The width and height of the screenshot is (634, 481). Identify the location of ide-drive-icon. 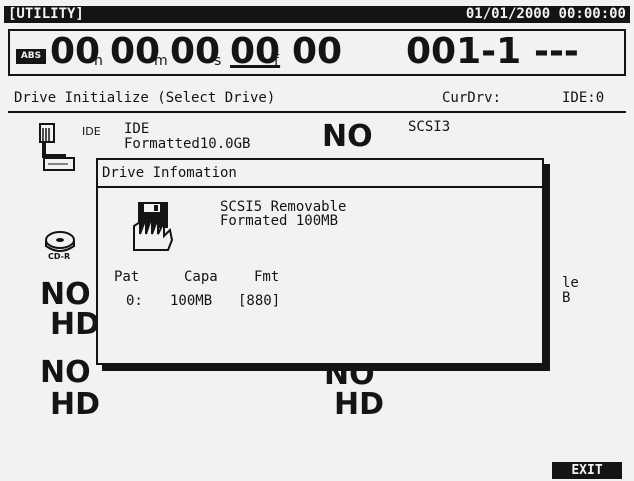
(58, 146).